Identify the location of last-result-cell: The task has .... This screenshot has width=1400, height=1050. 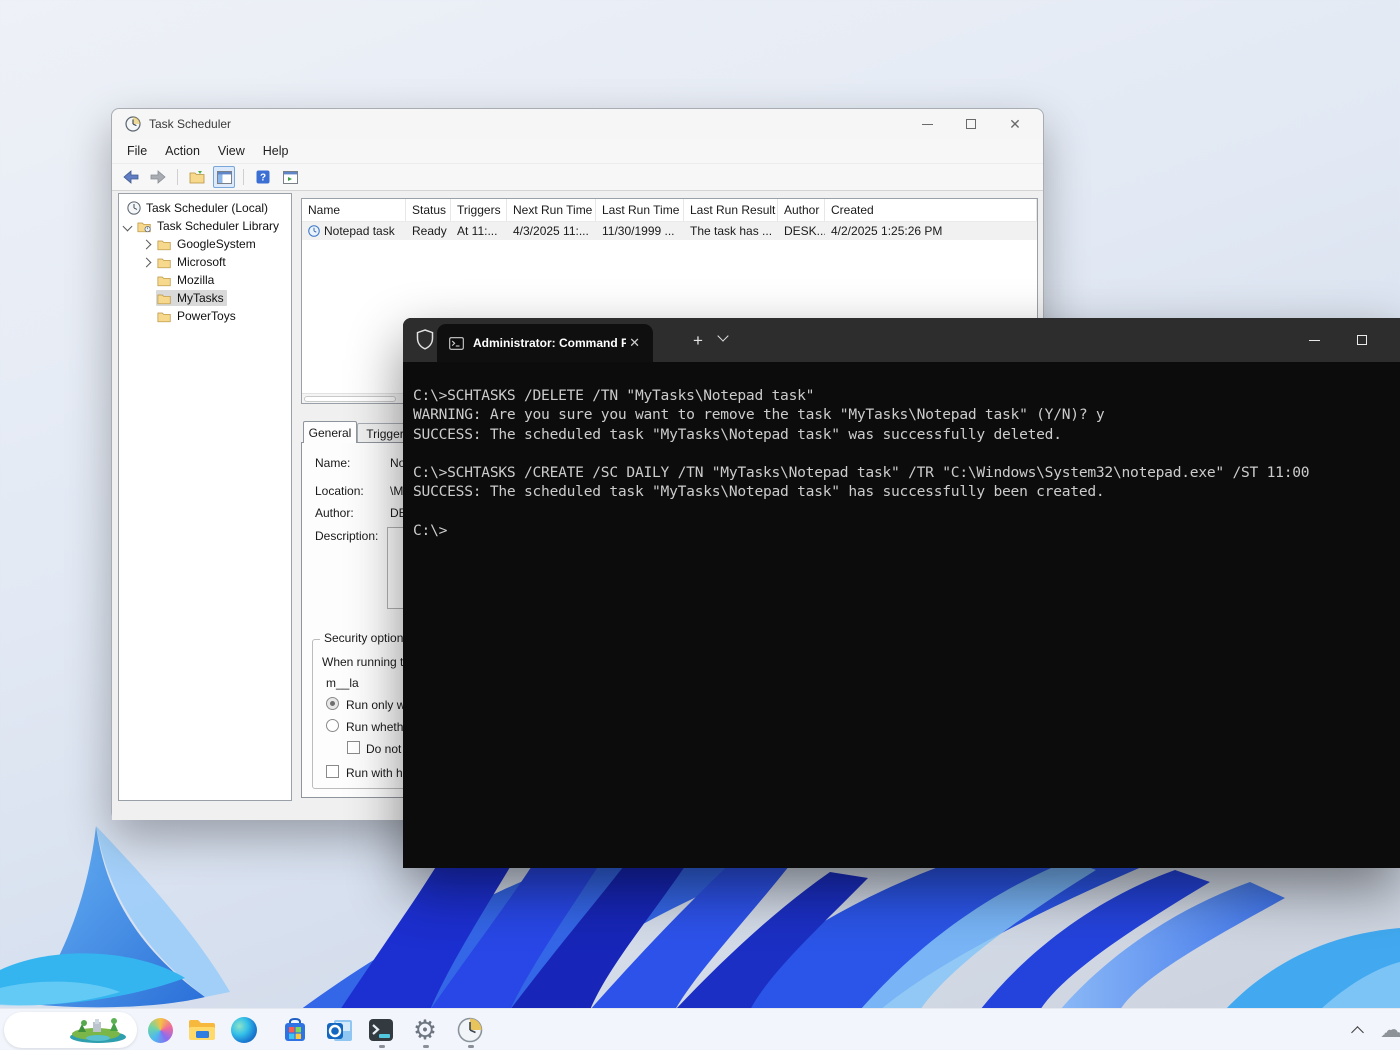
(731, 231).